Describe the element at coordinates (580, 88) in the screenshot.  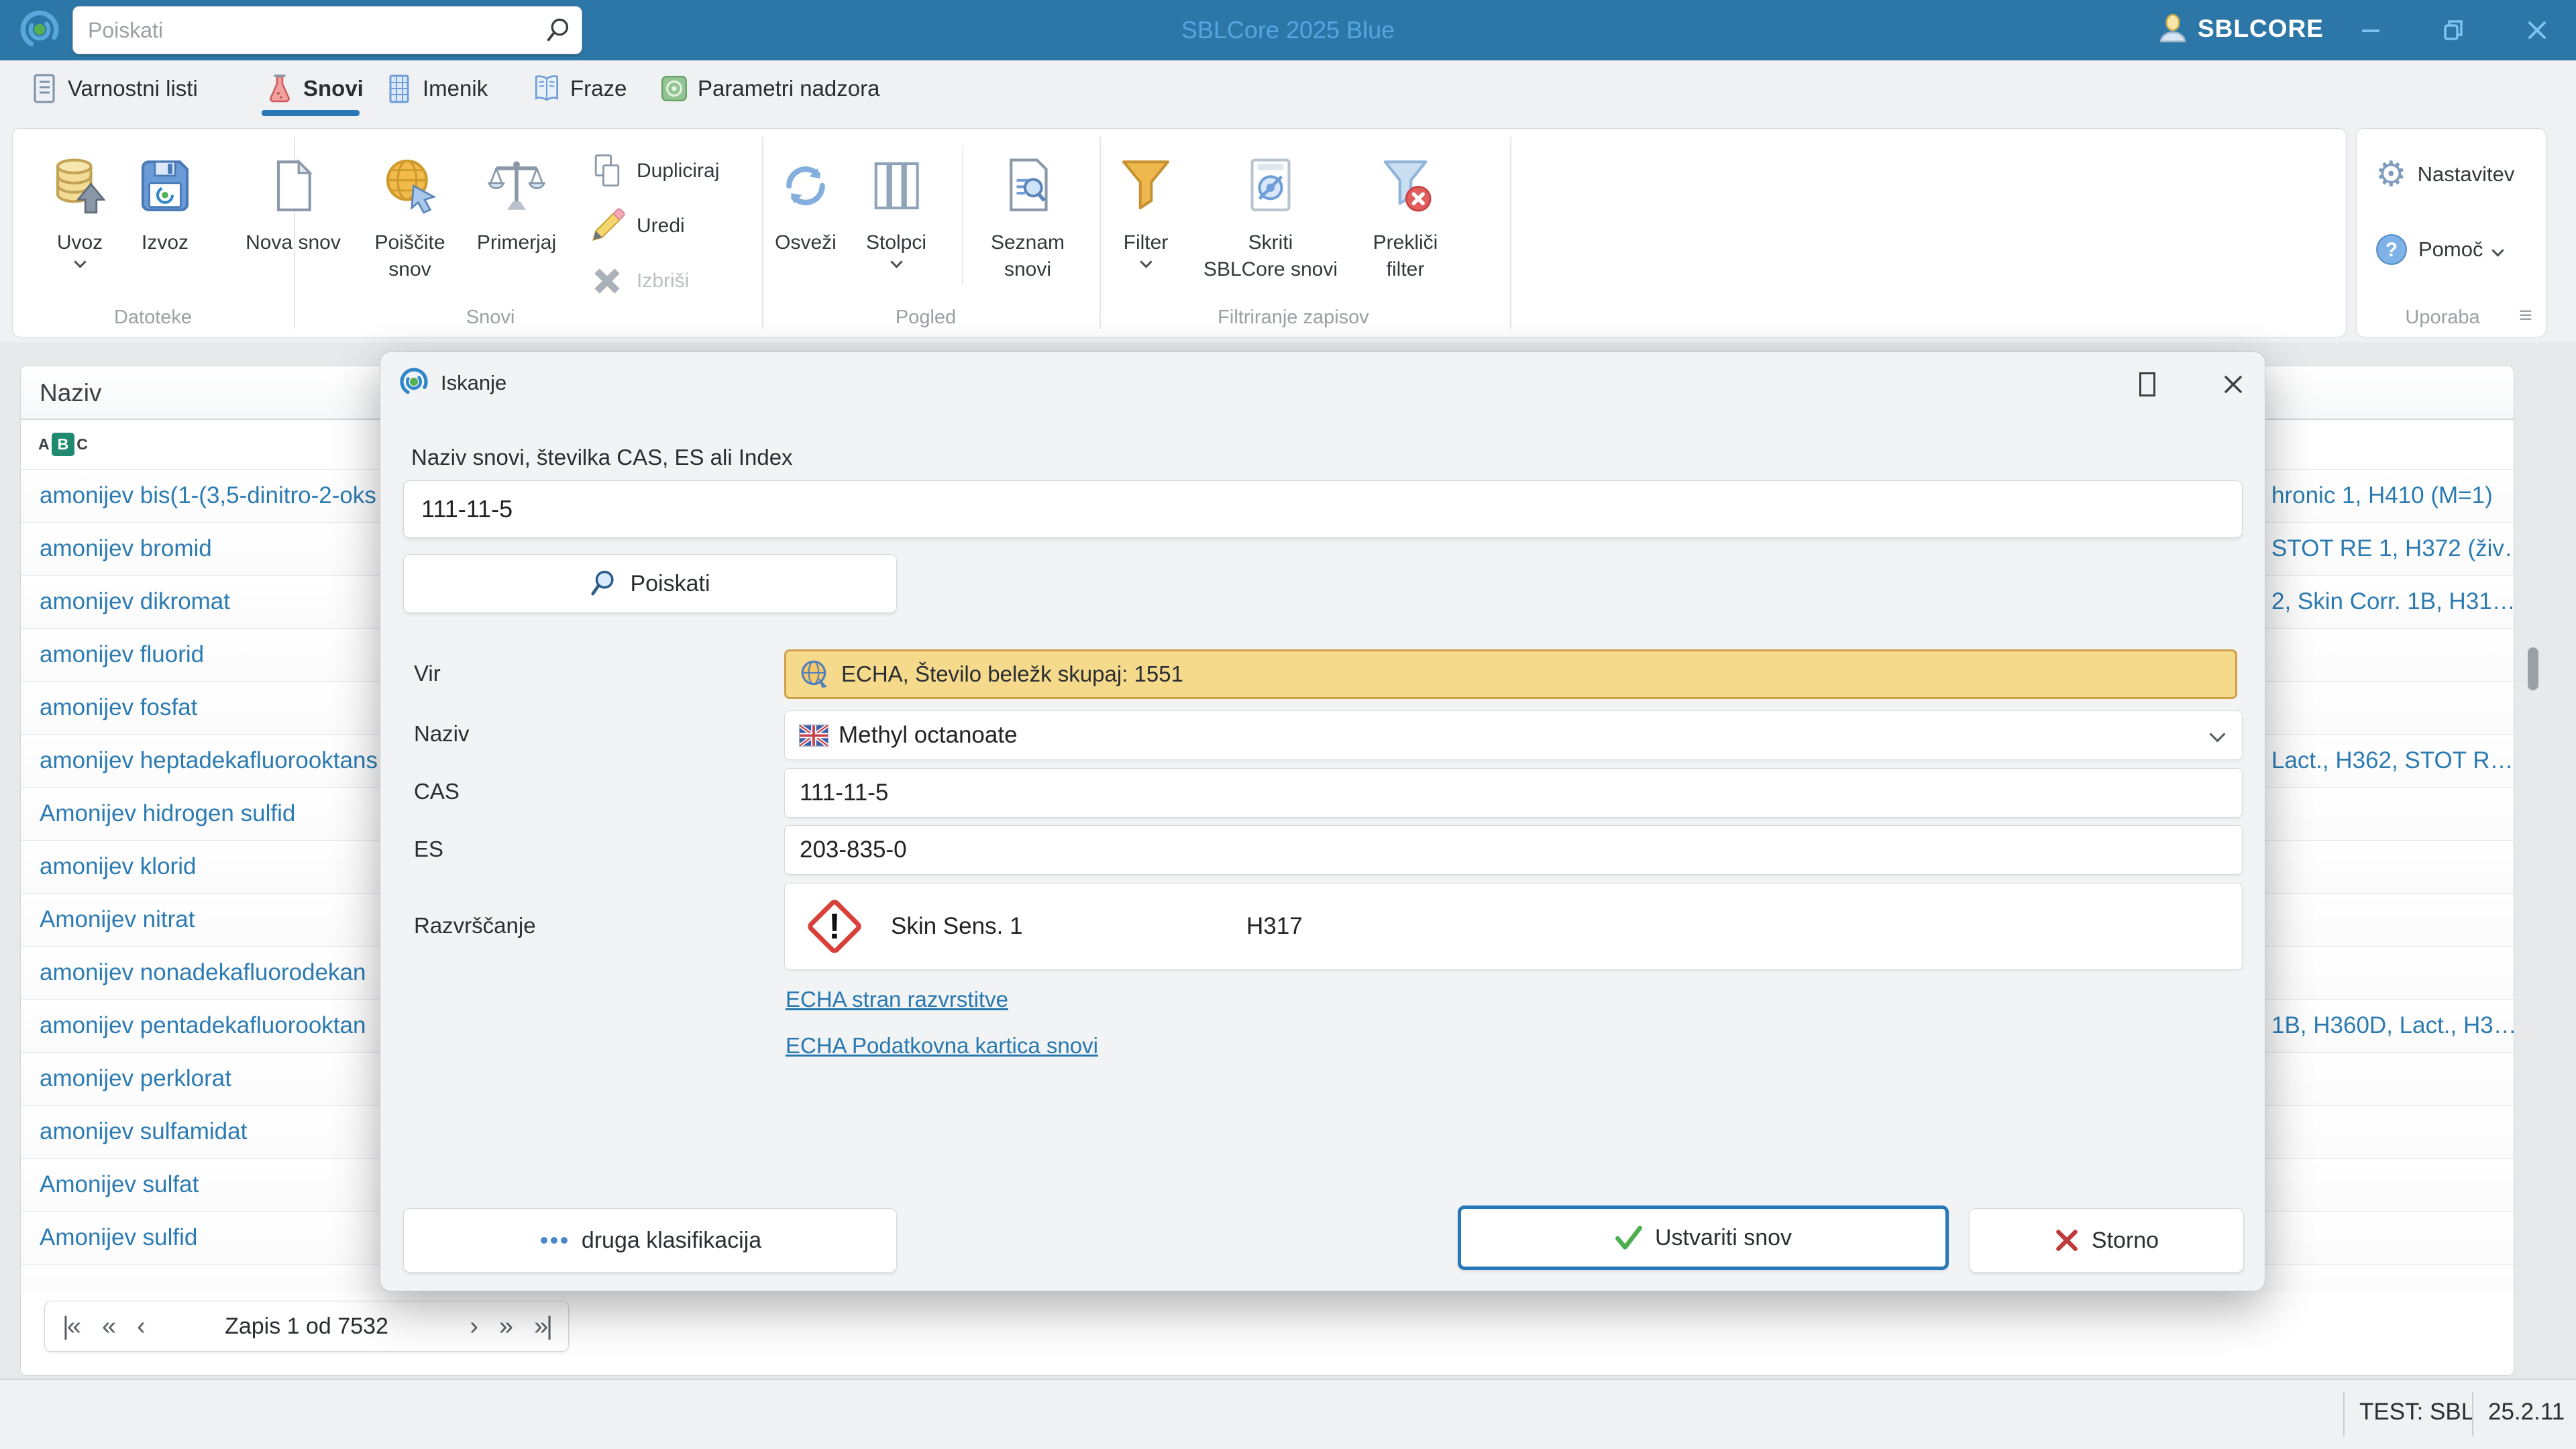
I see `tab-fraze: Fraze` at that location.